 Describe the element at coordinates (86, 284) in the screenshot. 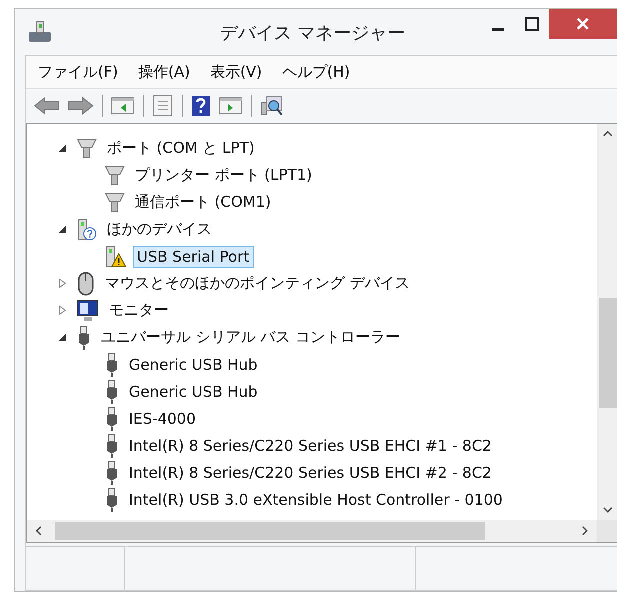

I see `mouse-icon` at that location.